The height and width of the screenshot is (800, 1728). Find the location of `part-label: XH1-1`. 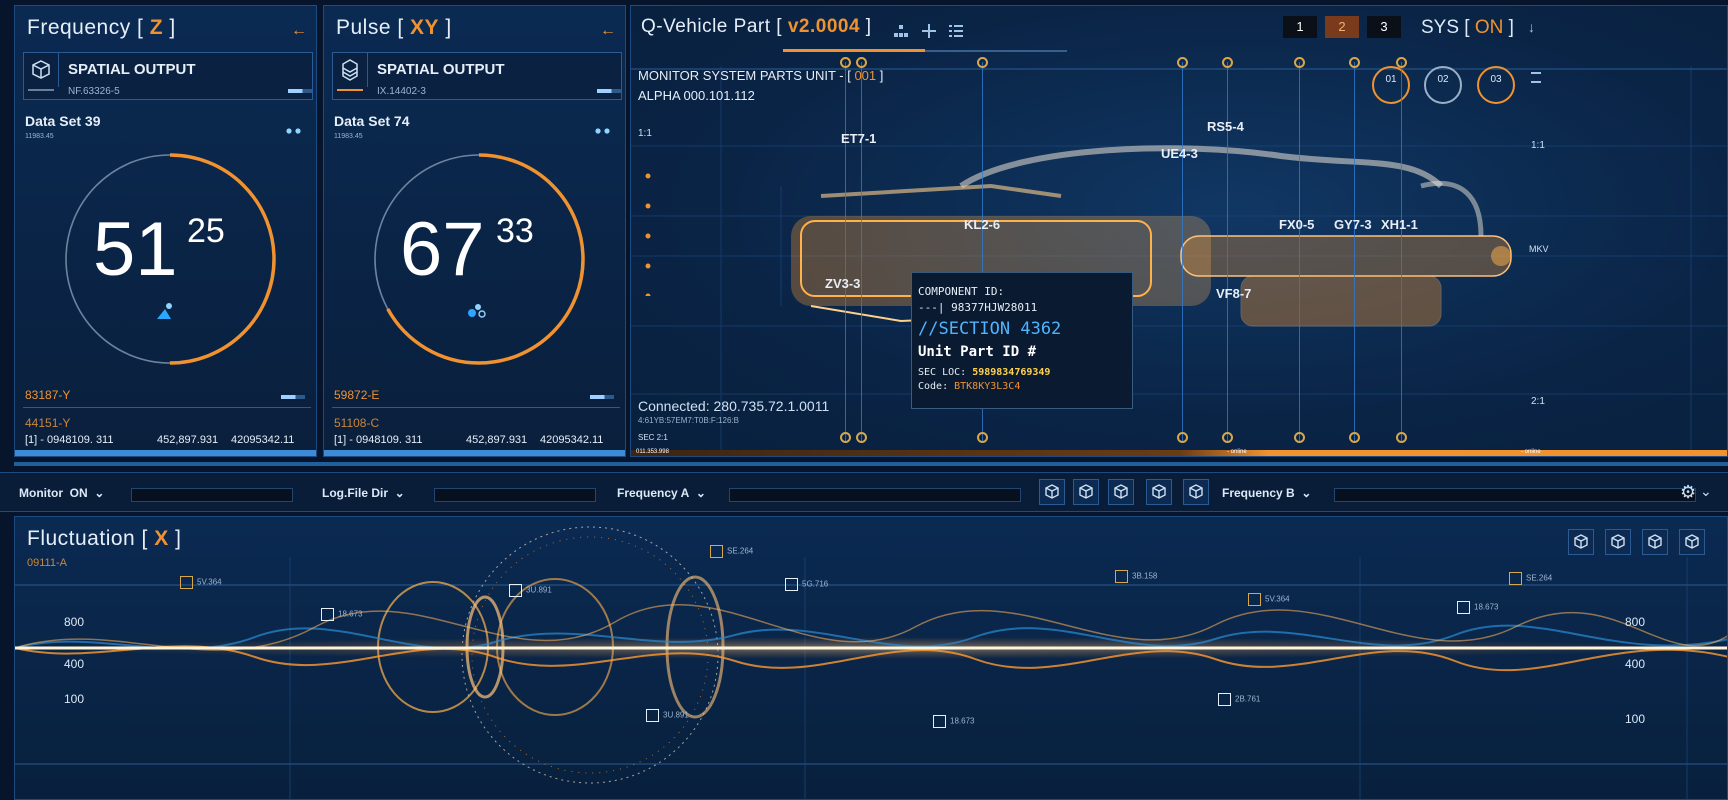

part-label: XH1-1 is located at coordinates (1399, 224).